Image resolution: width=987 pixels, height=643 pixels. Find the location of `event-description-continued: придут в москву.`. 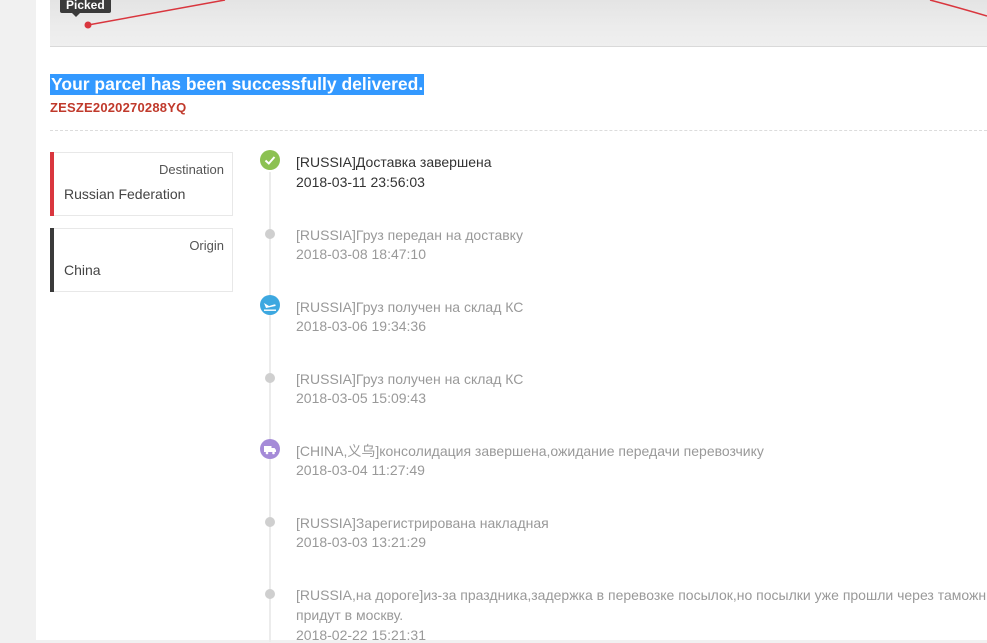

event-description-continued: придут в москву. is located at coordinates (350, 615).